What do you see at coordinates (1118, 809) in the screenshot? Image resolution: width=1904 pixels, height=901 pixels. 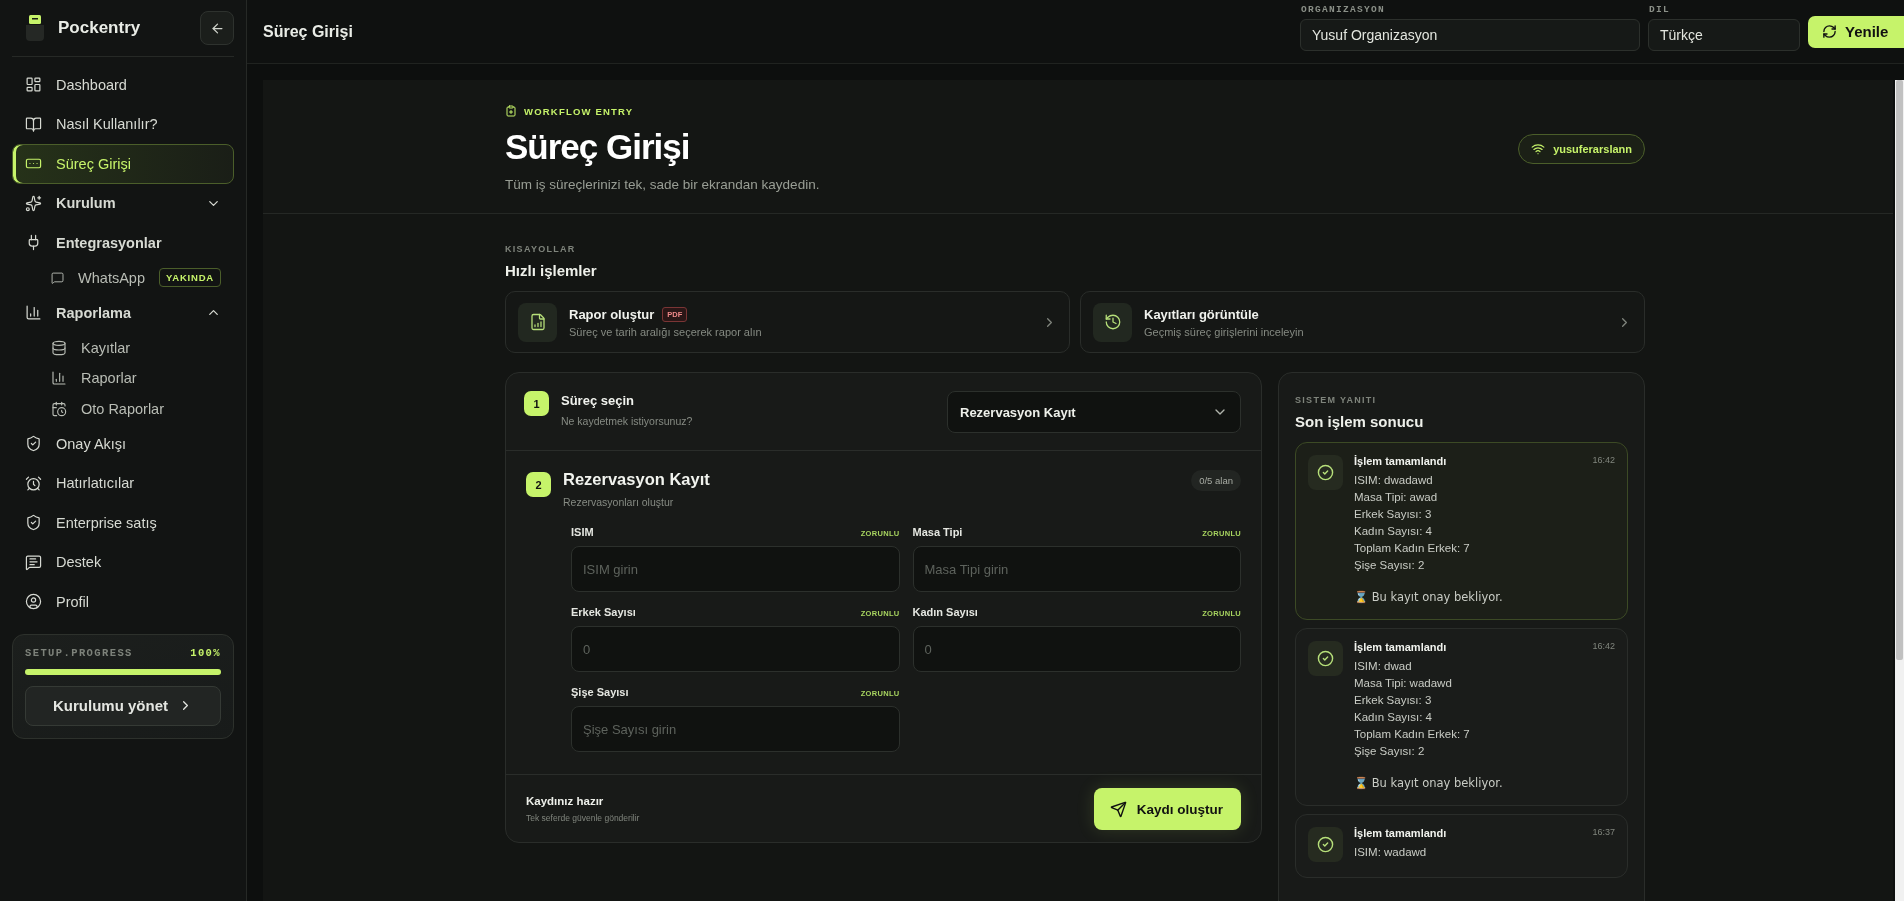 I see `send-icon` at bounding box center [1118, 809].